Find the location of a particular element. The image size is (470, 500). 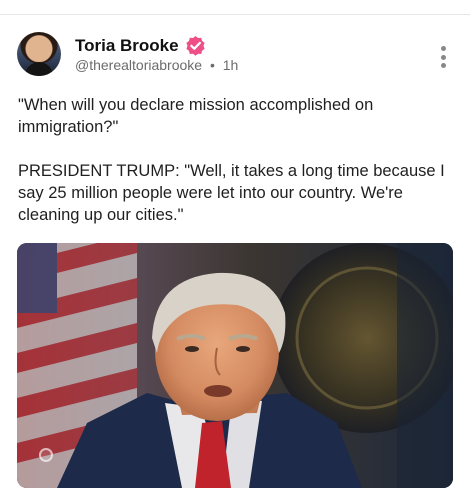

author-handle-row: @therealtoriabrooke • 1h is located at coordinates (156, 65).